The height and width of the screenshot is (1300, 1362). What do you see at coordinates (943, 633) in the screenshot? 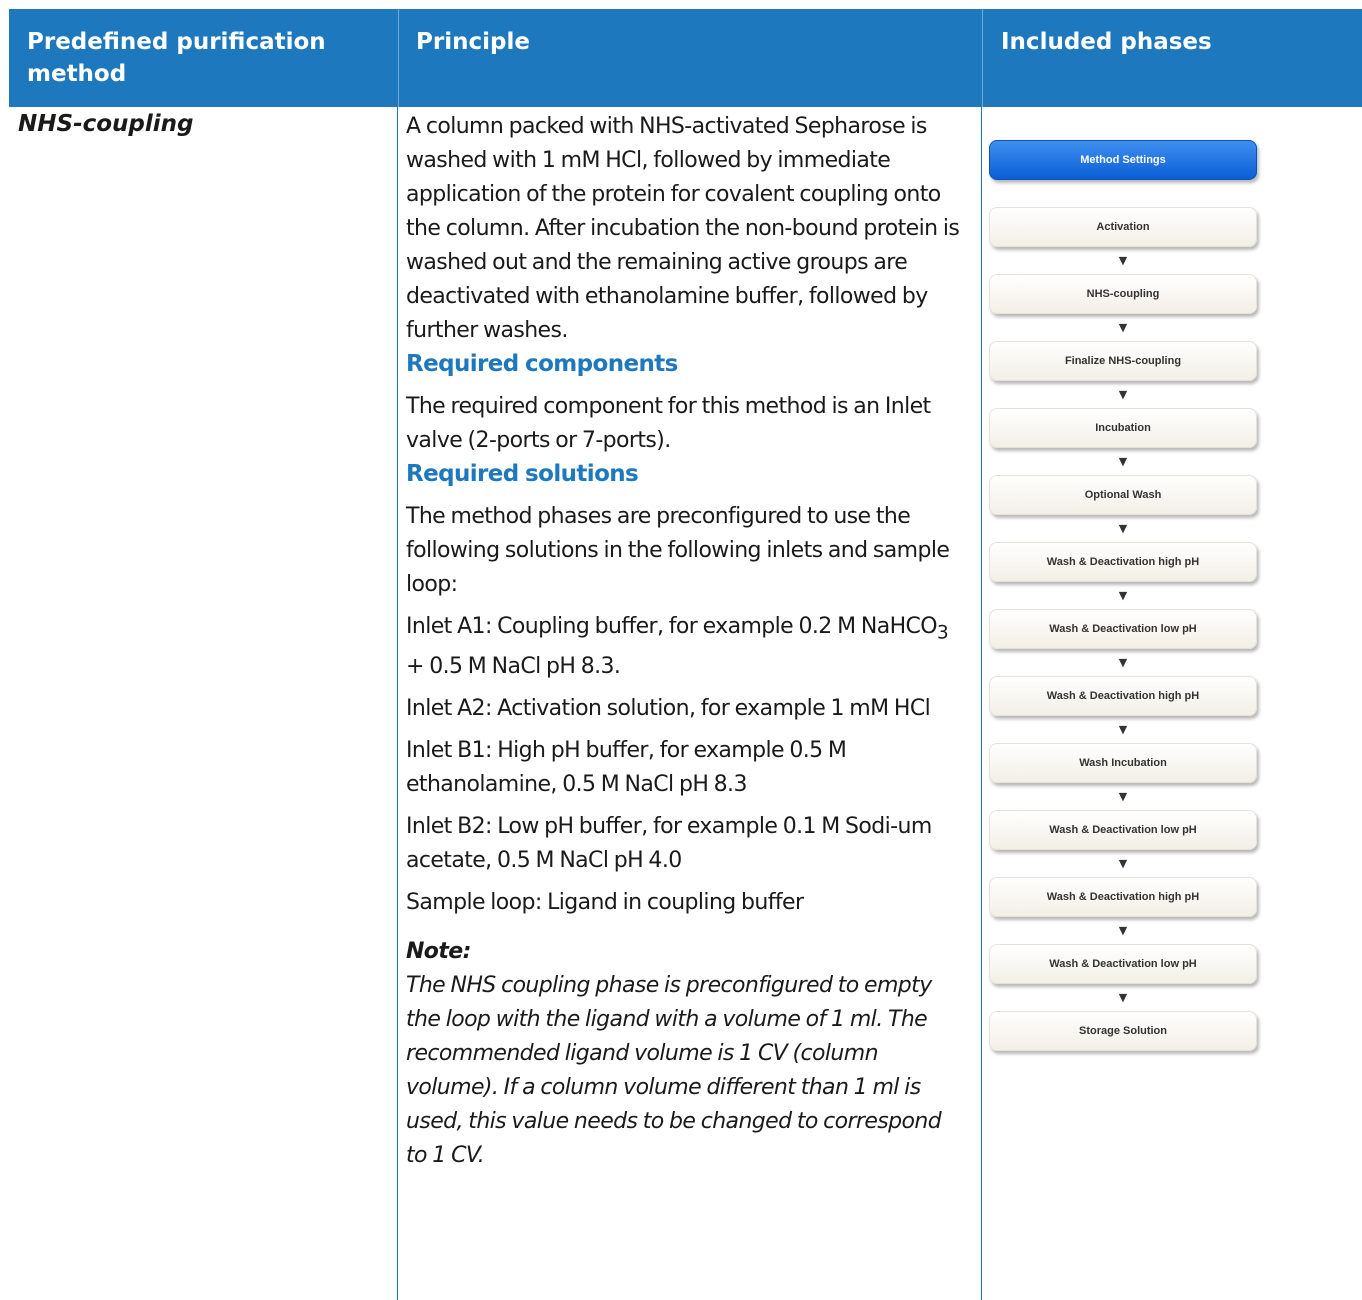
I see `inlet-a1-subscript: 3` at bounding box center [943, 633].